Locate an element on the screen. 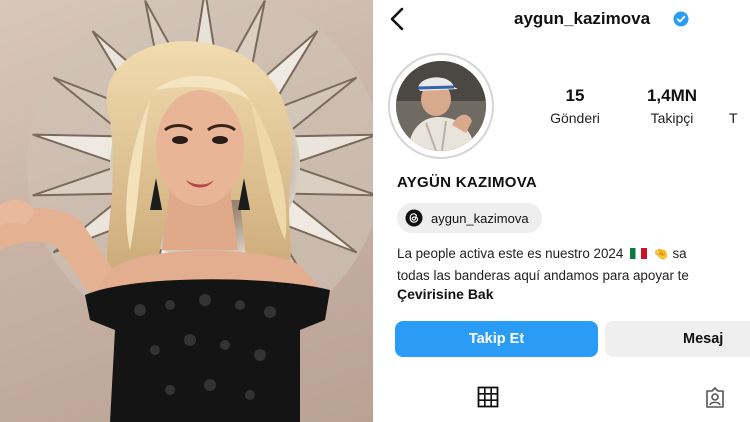  bio-line-1-end: sa is located at coordinates (679, 253).